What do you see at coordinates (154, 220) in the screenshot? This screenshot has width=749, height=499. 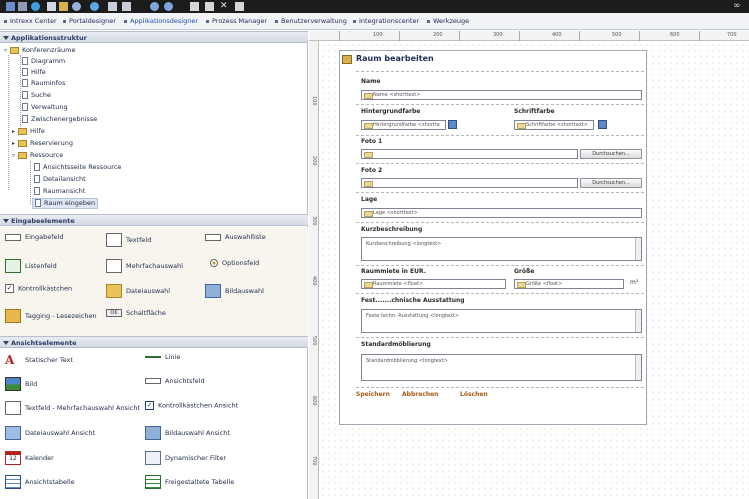 I see `eingabeelemente-header: Eingabeelemente` at bounding box center [154, 220].